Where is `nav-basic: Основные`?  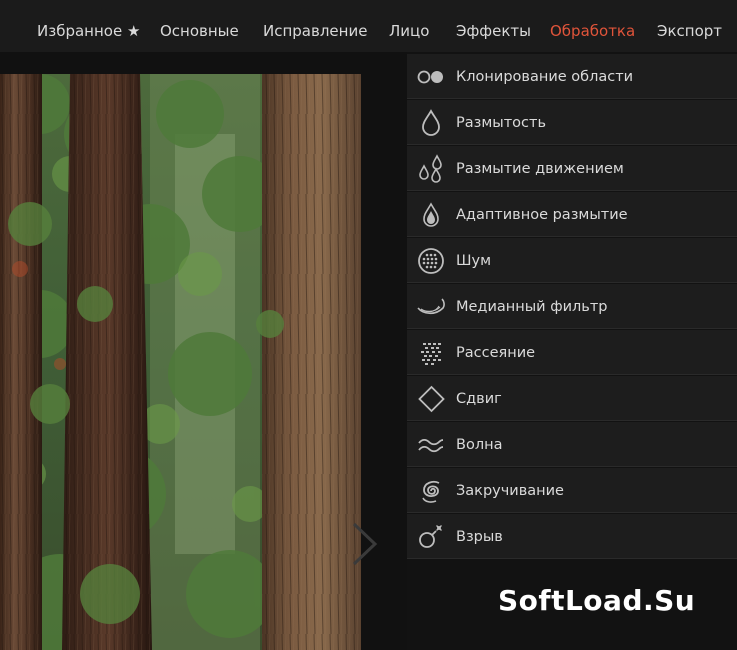
nav-basic: Основные is located at coordinates (199, 26).